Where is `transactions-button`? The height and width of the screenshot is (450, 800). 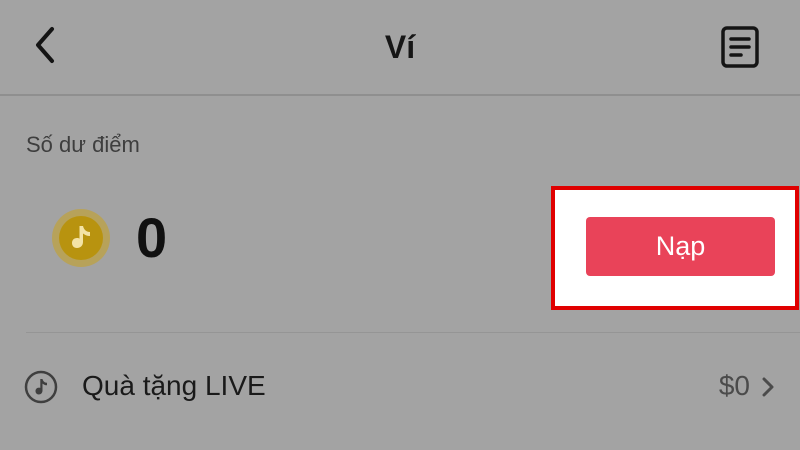 transactions-button is located at coordinates (740, 47).